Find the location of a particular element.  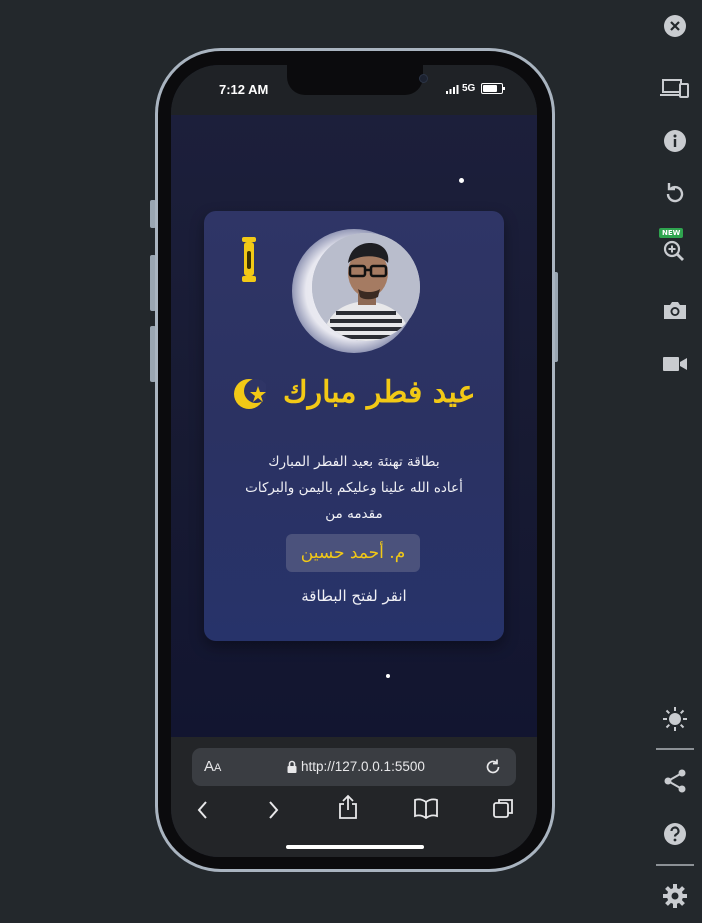

help-button is located at coordinates (675, 834).